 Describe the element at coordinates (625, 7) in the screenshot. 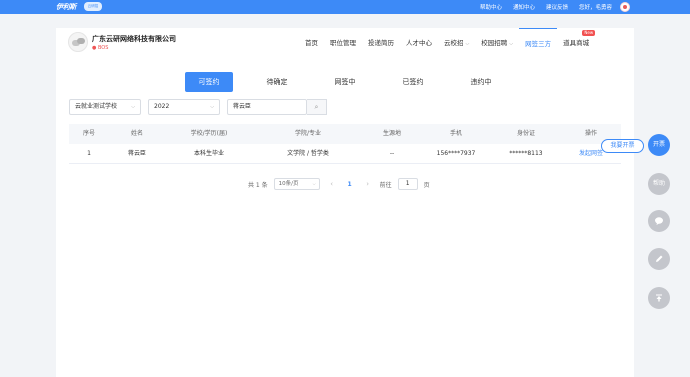

I see `user-avatar` at that location.